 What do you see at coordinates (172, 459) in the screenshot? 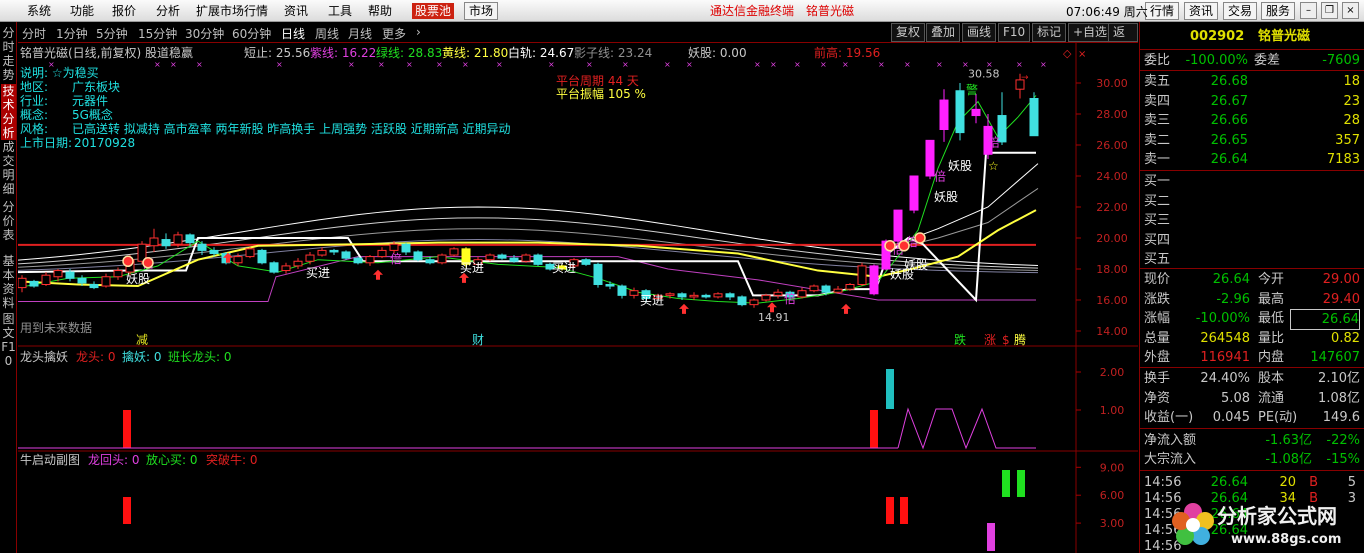
I see `panel3-value: 放心买: 0` at bounding box center [172, 459].